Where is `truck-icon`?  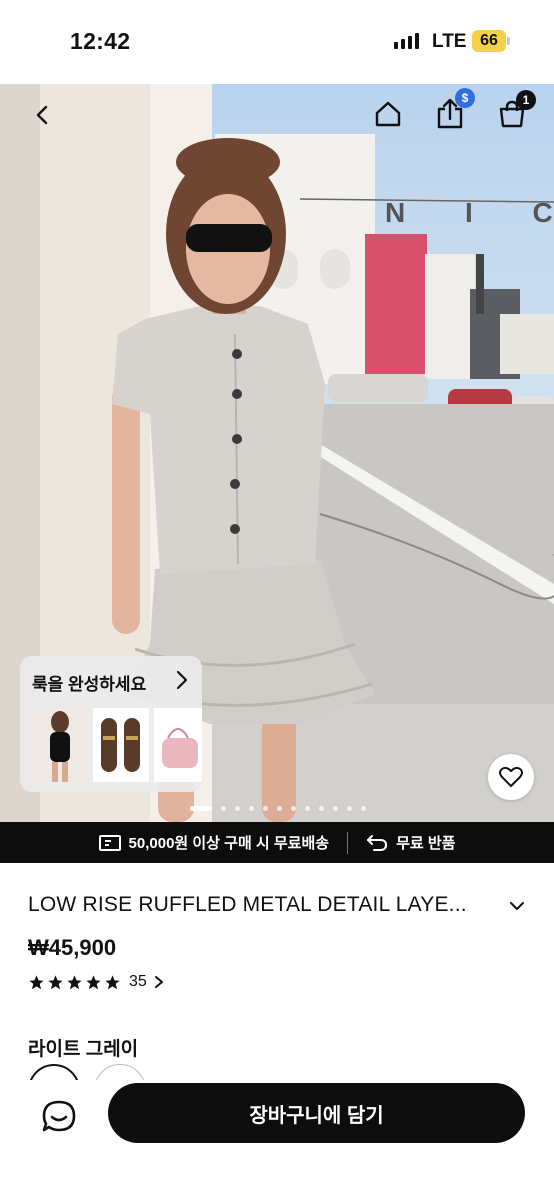 truck-icon is located at coordinates (109, 842).